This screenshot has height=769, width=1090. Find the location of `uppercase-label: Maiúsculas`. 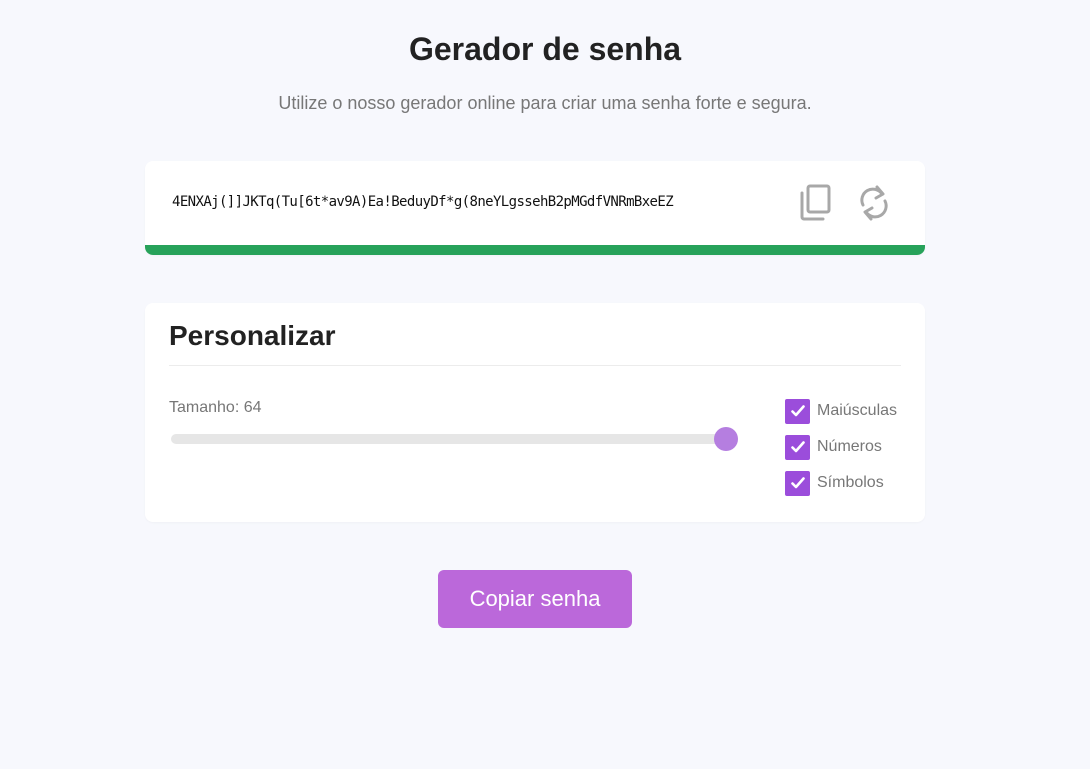

uppercase-label: Maiúsculas is located at coordinates (857, 410).